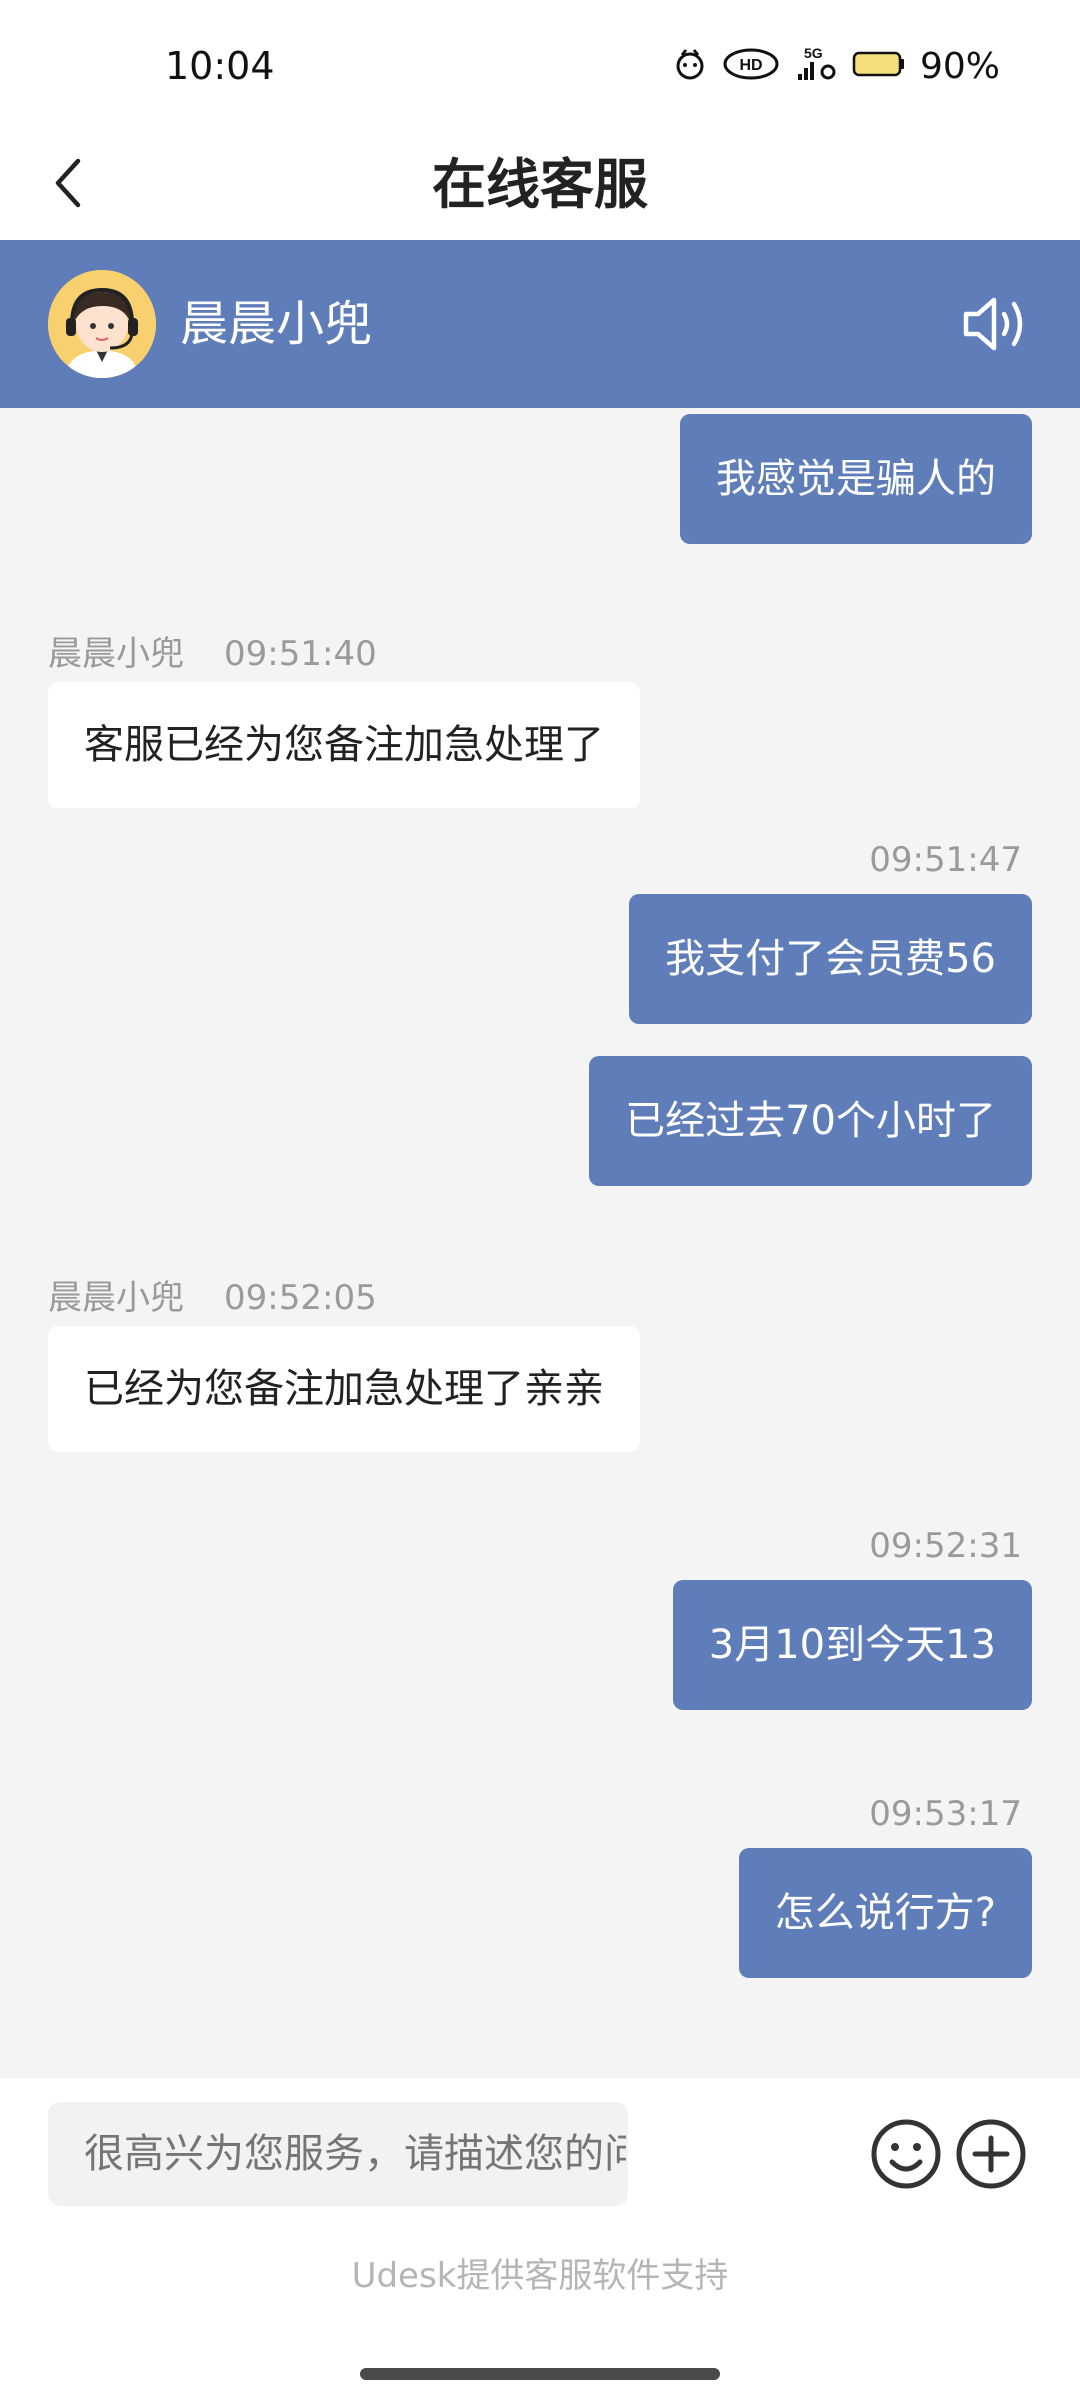  What do you see at coordinates (945, 1814) in the screenshot?
I see `message-time: 09:53:17` at bounding box center [945, 1814].